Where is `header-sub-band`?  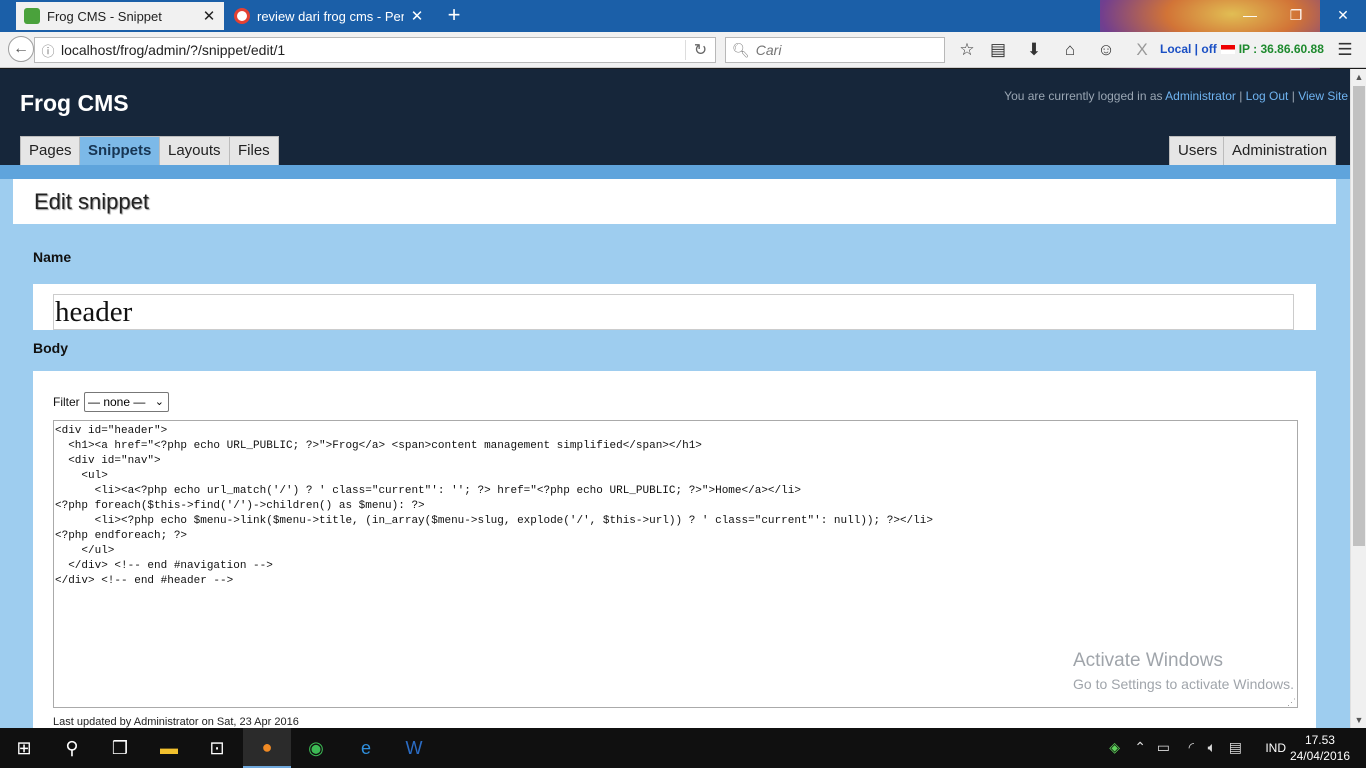 header-sub-band is located at coordinates (675, 172).